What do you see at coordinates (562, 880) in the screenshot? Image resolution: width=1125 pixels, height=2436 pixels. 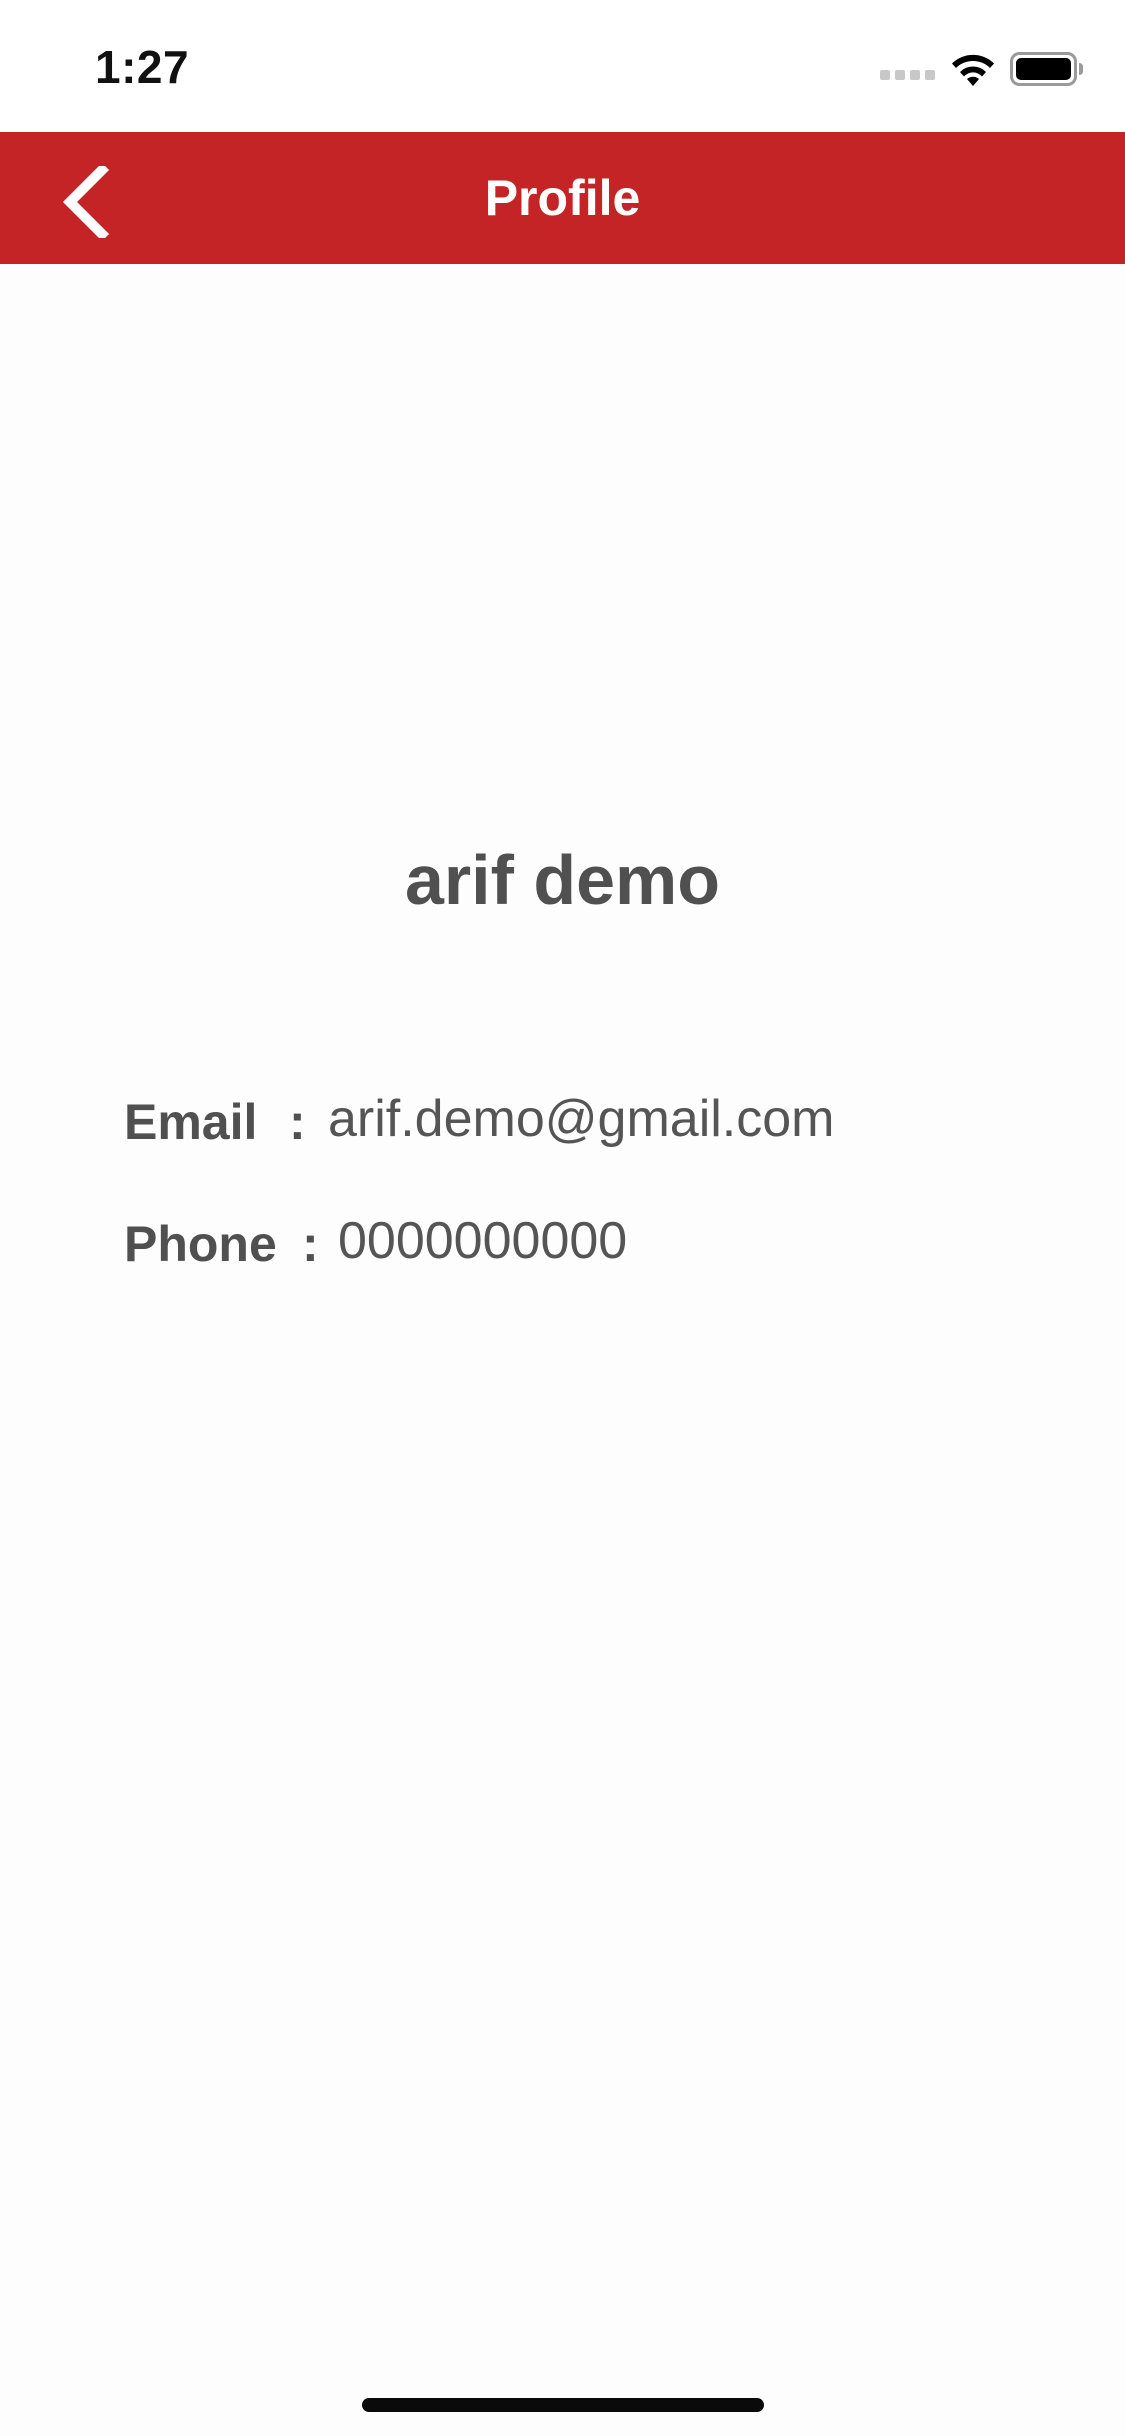 I see `profile-name: arif demo` at bounding box center [562, 880].